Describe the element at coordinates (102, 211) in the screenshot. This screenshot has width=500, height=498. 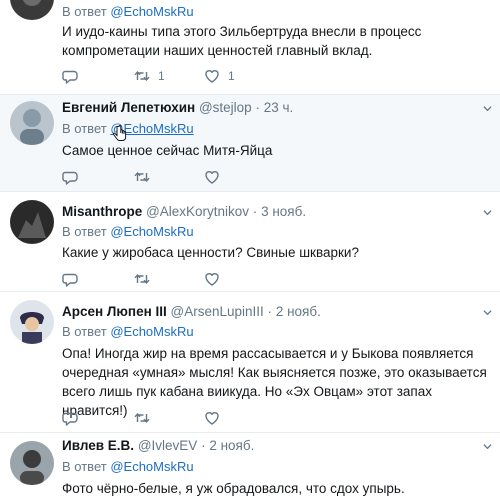
I see `user-name: Misanthrope` at that location.